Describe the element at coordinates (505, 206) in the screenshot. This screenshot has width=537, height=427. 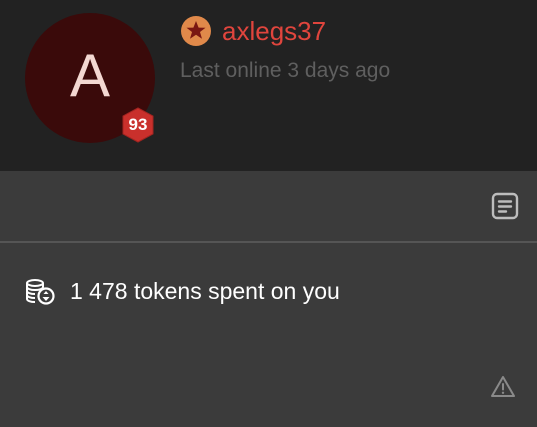
I see `document-icon` at that location.